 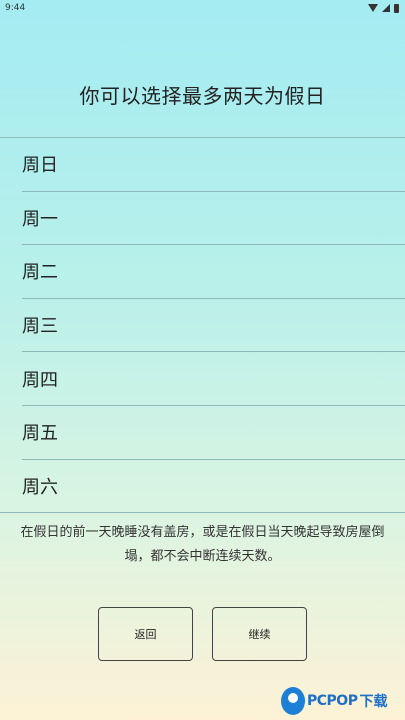 What do you see at coordinates (396, 8) in the screenshot?
I see `battery-icon` at bounding box center [396, 8].